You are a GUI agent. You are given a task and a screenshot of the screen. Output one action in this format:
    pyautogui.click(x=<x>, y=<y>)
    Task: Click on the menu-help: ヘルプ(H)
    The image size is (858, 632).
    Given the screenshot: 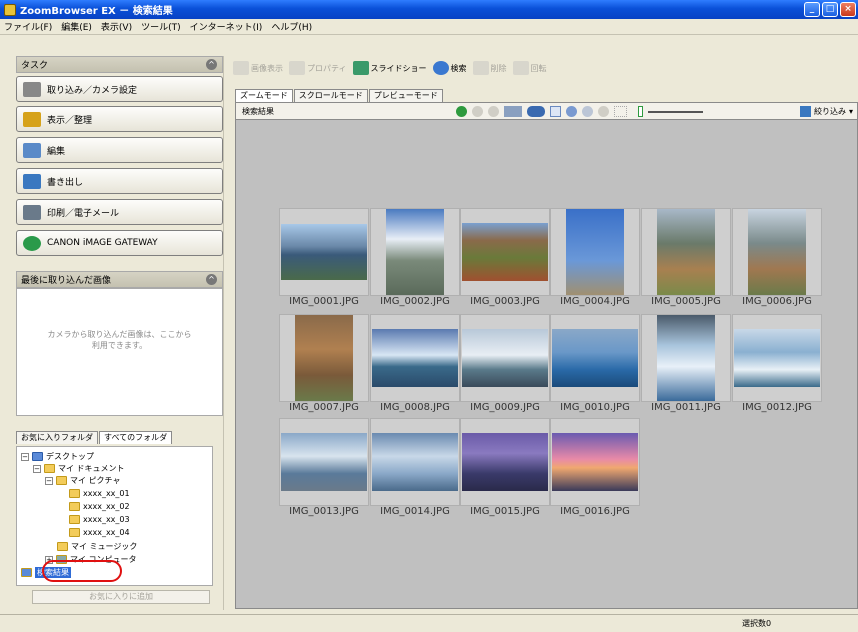 What is the action you would take?
    pyautogui.click(x=291, y=26)
    